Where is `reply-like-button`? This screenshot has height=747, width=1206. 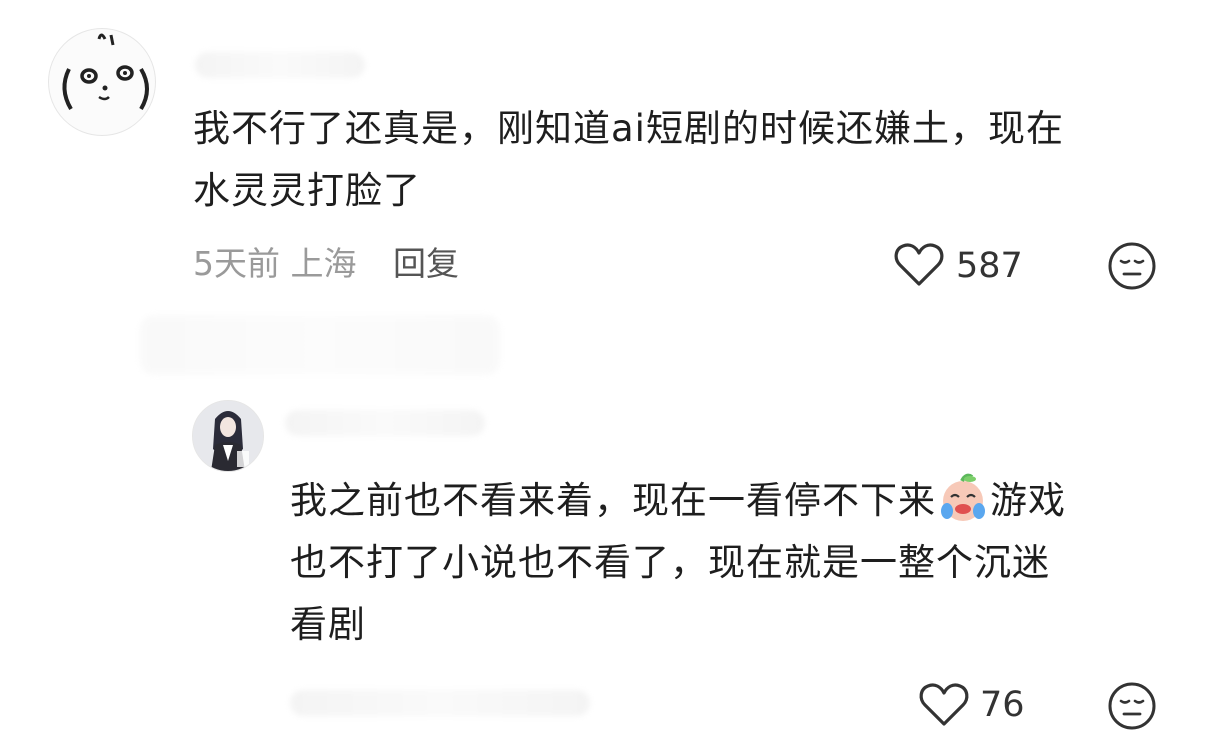 reply-like-button is located at coordinates (944, 705).